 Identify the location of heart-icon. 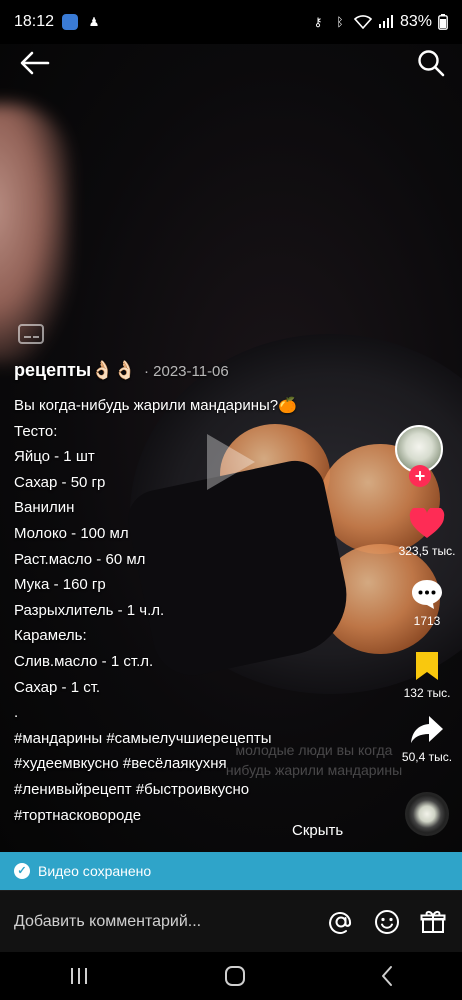
(427, 523).